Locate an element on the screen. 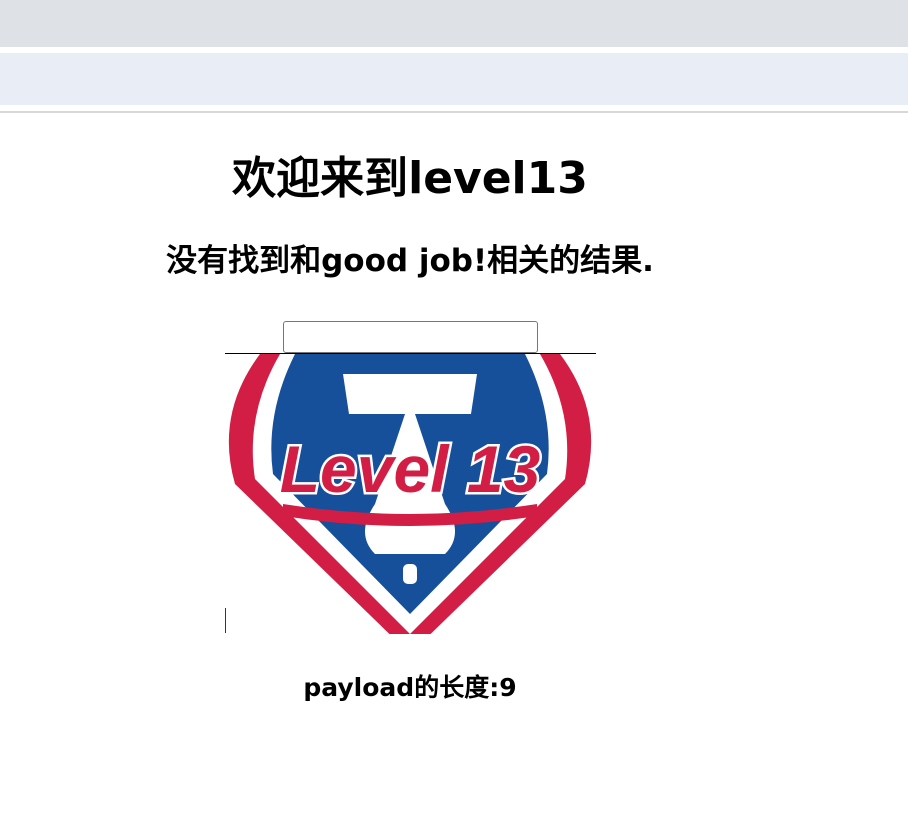 This screenshot has height=818, width=908. level13-logo-image: Level 13 is located at coordinates (410, 493).